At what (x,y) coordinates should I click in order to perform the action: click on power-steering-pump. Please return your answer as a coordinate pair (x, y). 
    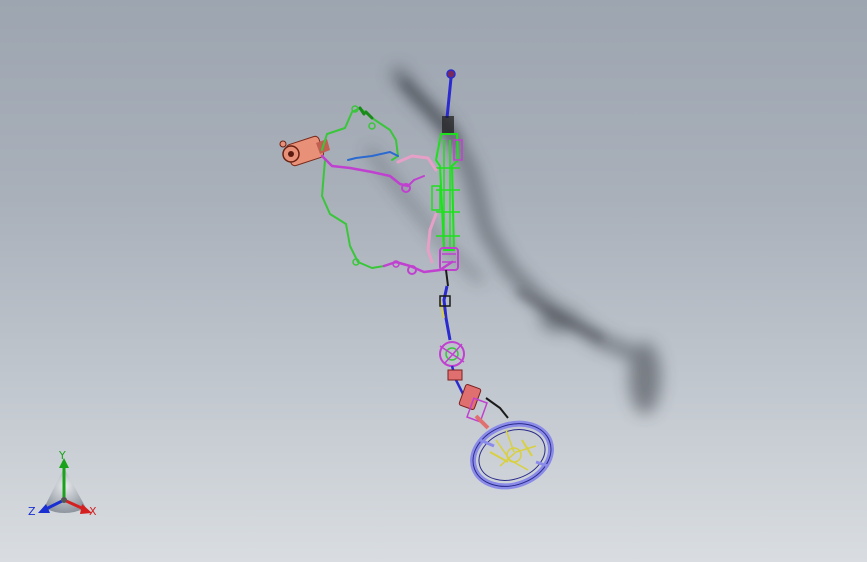
    Looking at the image, I should click on (304, 151).